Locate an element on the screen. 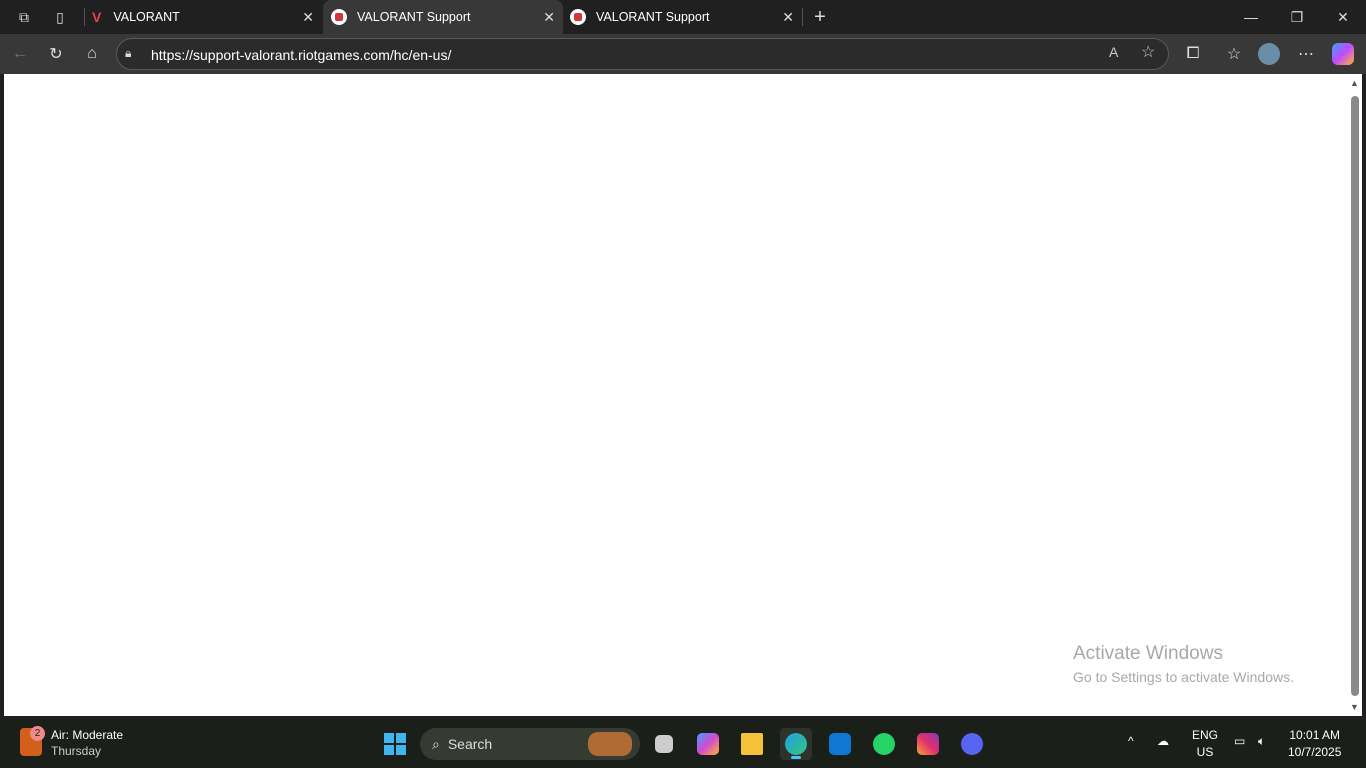 This screenshot has height=768, width=1366. scroll-up-icon: ▲ is located at coordinates (1354, 83).